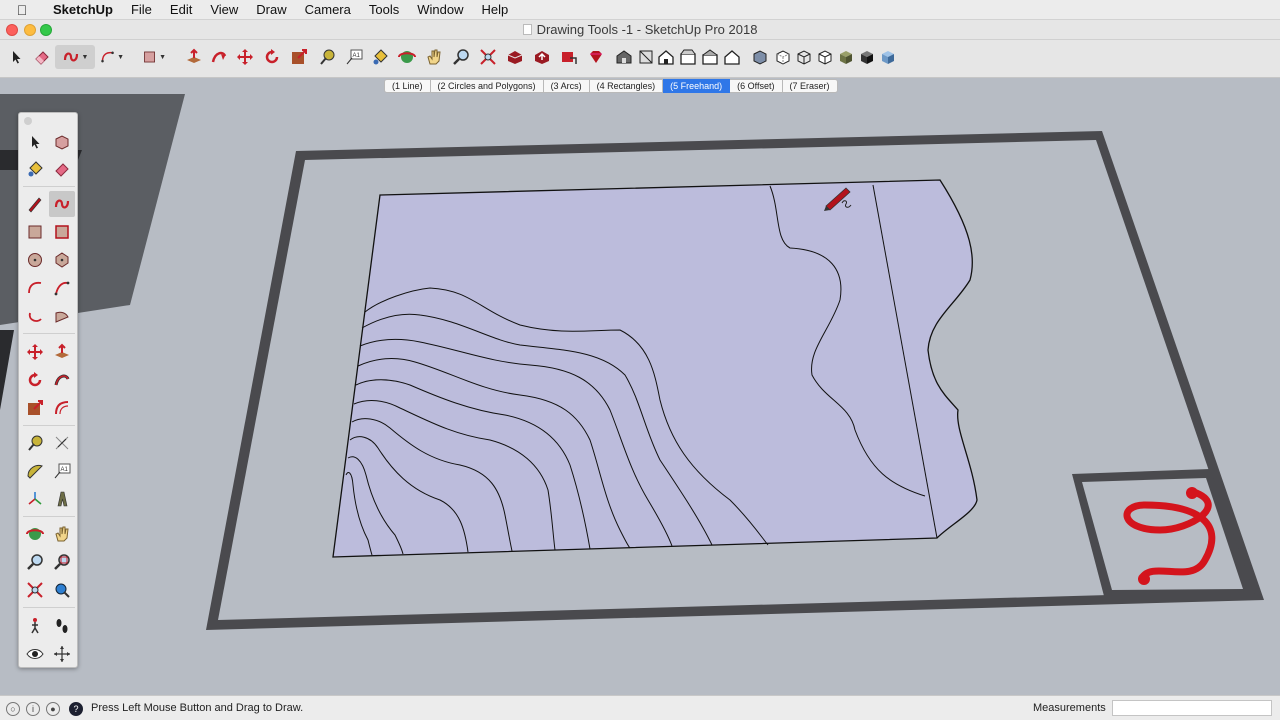 Image resolution: width=1280 pixels, height=720 pixels. Describe the element at coordinates (62, 169) in the screenshot. I see `palette-eraser-button` at that location.